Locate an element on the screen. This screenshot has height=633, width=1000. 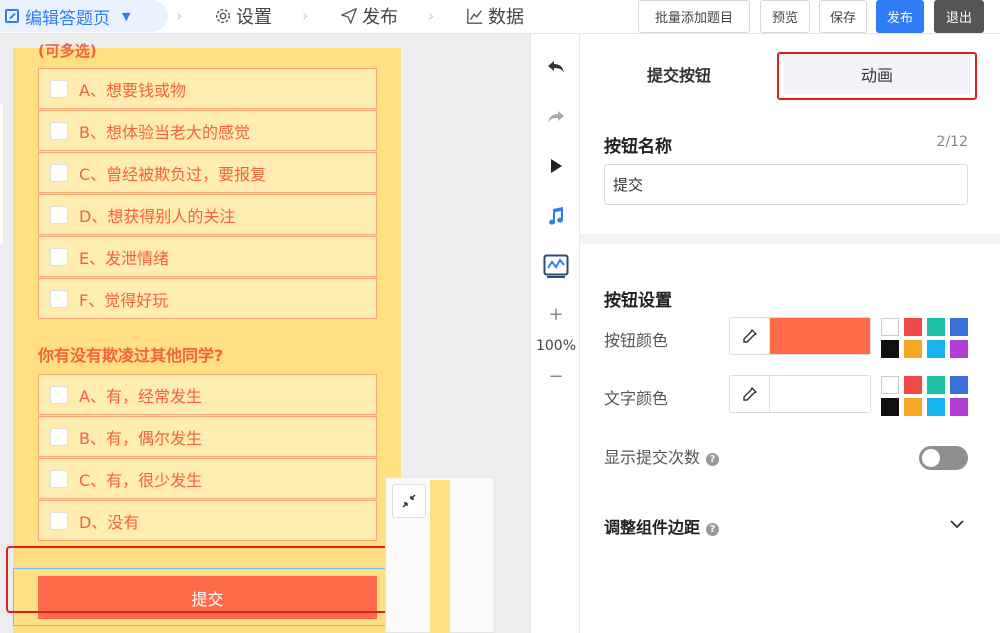
mini-map-page is located at coordinates (440, 556).